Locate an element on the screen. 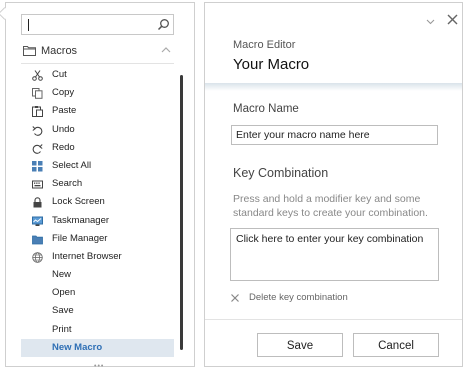 This screenshot has width=468, height=373. editor-header: Macro Editor Your Macro is located at coordinates (333, 43).